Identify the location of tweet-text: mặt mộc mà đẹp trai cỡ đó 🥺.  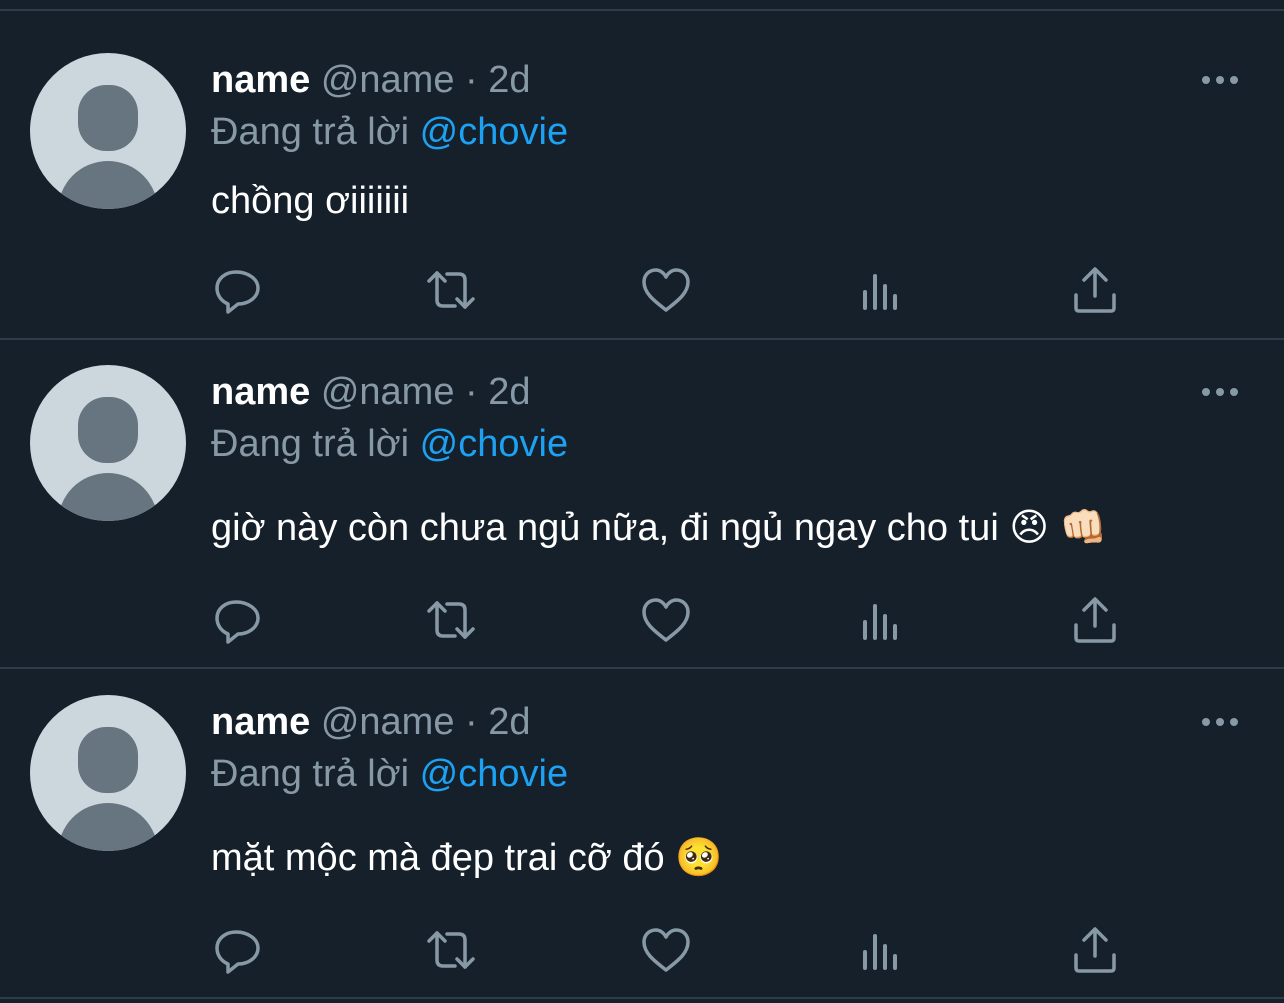
(467, 858).